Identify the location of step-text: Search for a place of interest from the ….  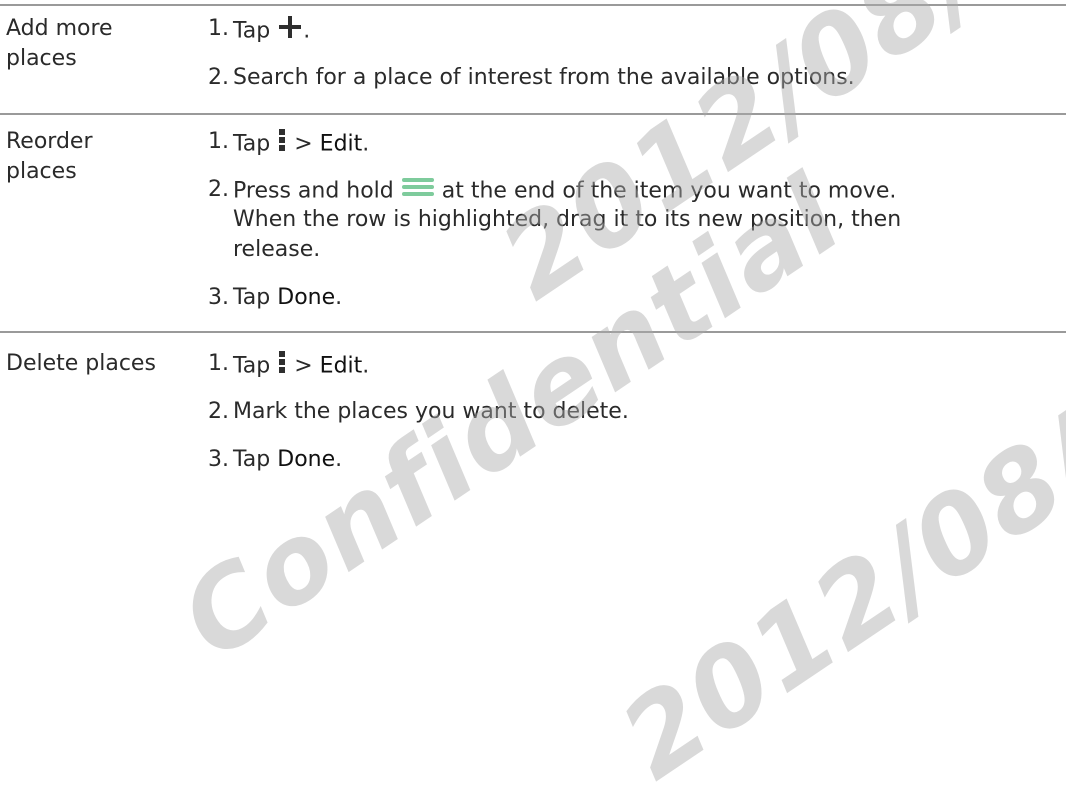
(544, 77).